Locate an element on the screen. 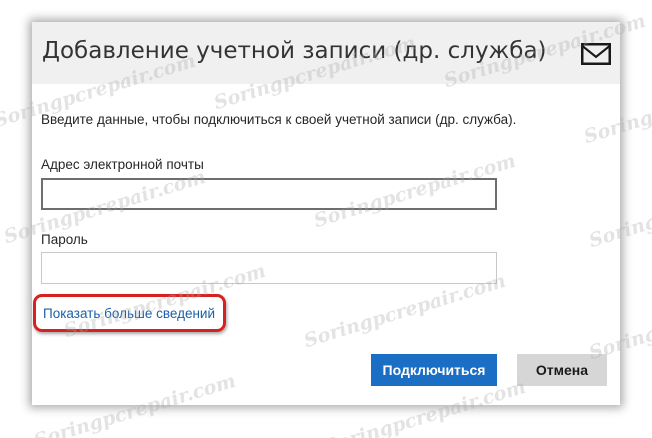  password-field is located at coordinates (269, 268).